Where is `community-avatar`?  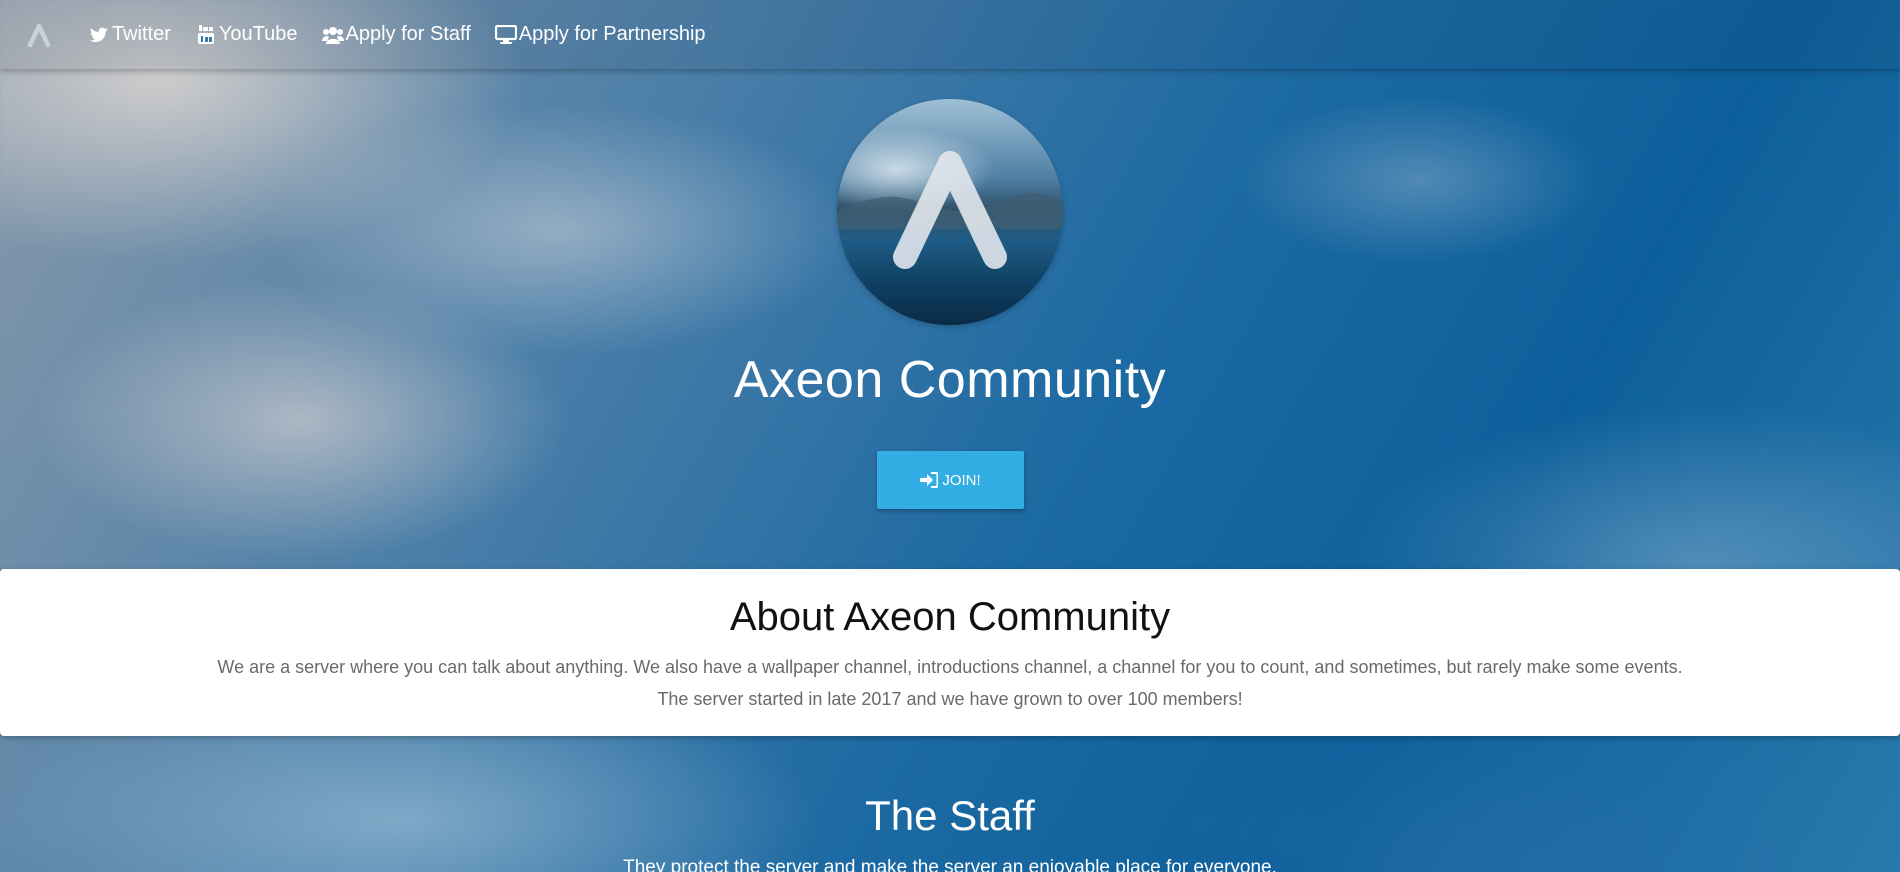
community-avatar is located at coordinates (950, 212).